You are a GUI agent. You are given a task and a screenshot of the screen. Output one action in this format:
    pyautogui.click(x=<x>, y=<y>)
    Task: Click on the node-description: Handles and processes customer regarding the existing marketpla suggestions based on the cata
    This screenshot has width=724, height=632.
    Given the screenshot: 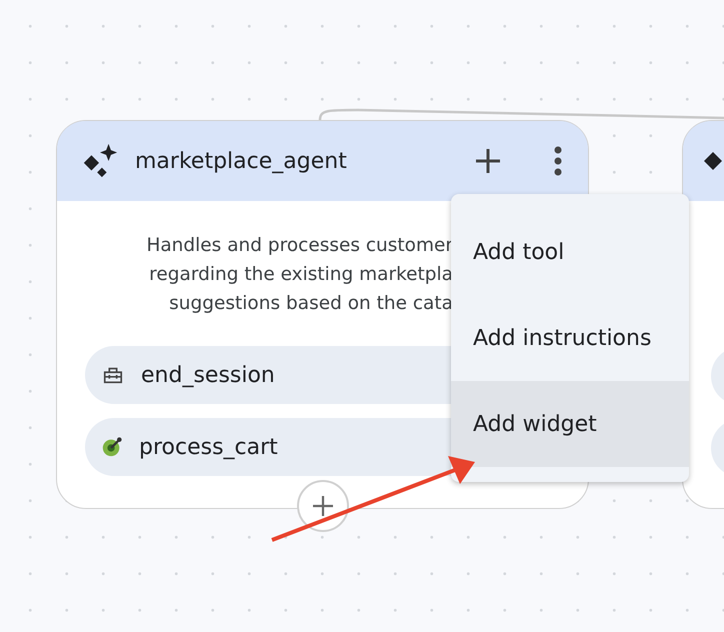 What is the action you would take?
    pyautogui.click(x=299, y=275)
    